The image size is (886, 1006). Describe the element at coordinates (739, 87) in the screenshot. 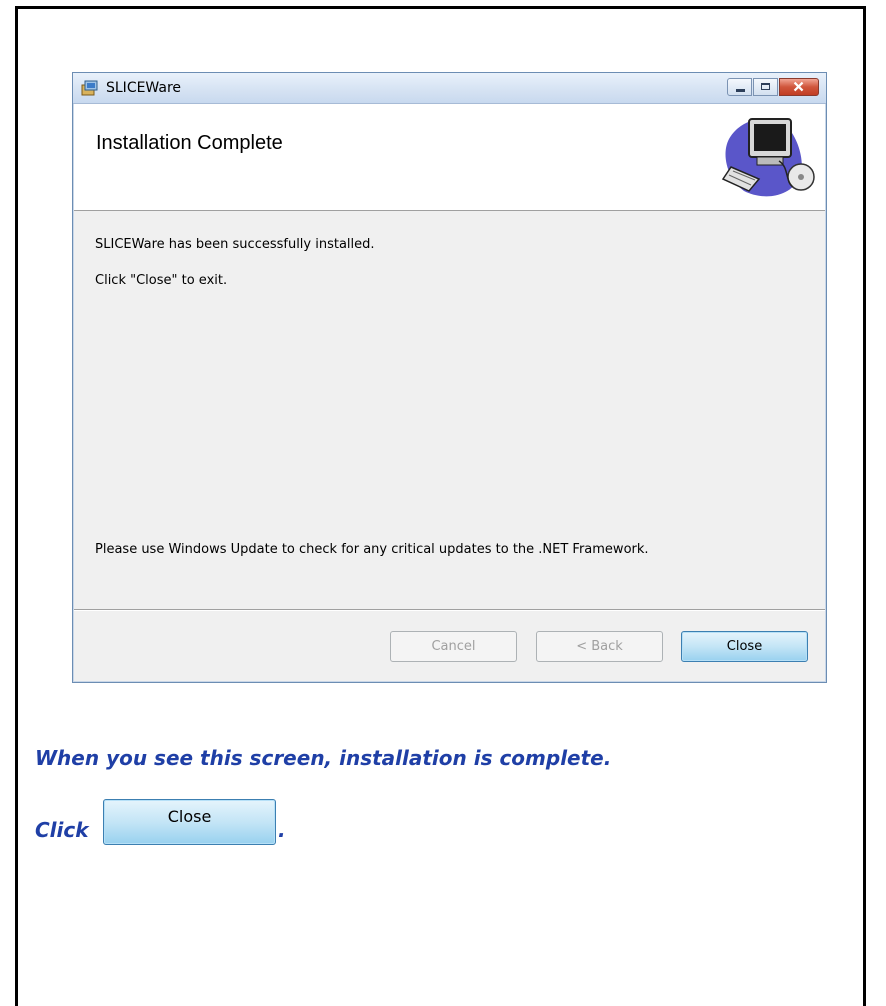

I see `minimize-button` at that location.